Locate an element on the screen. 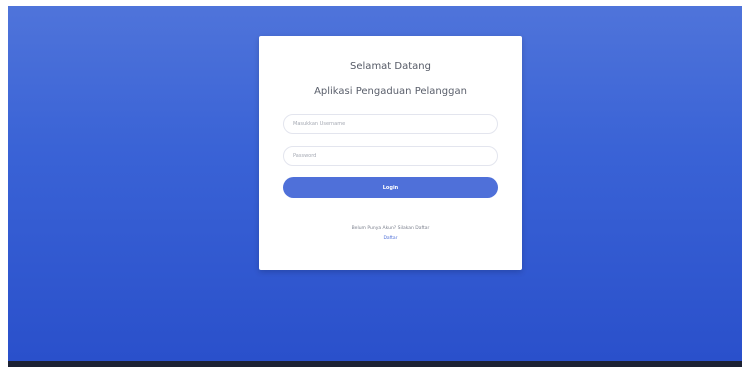 This screenshot has height=367, width=749. register-link: Daftar is located at coordinates (390, 238).